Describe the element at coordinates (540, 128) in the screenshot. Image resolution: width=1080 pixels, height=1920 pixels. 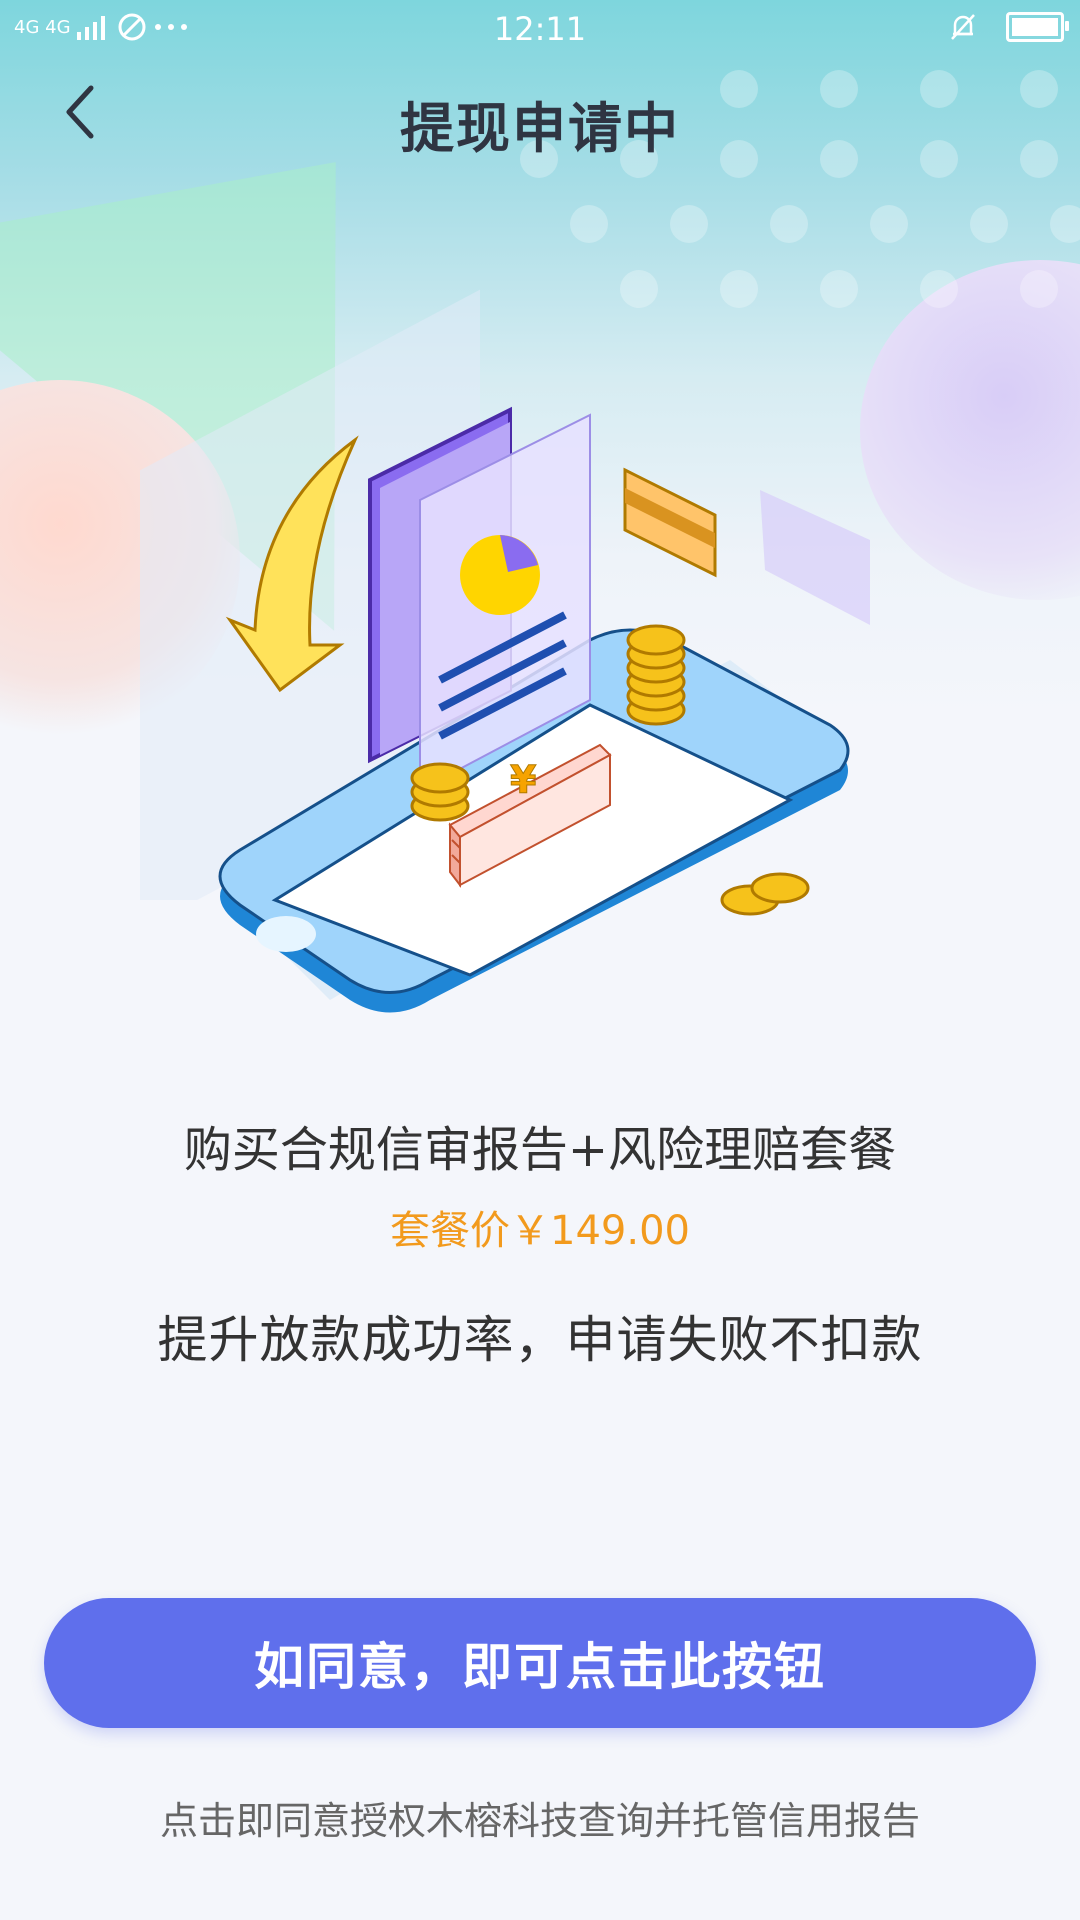
I see `page-title: 提现申请中` at that location.